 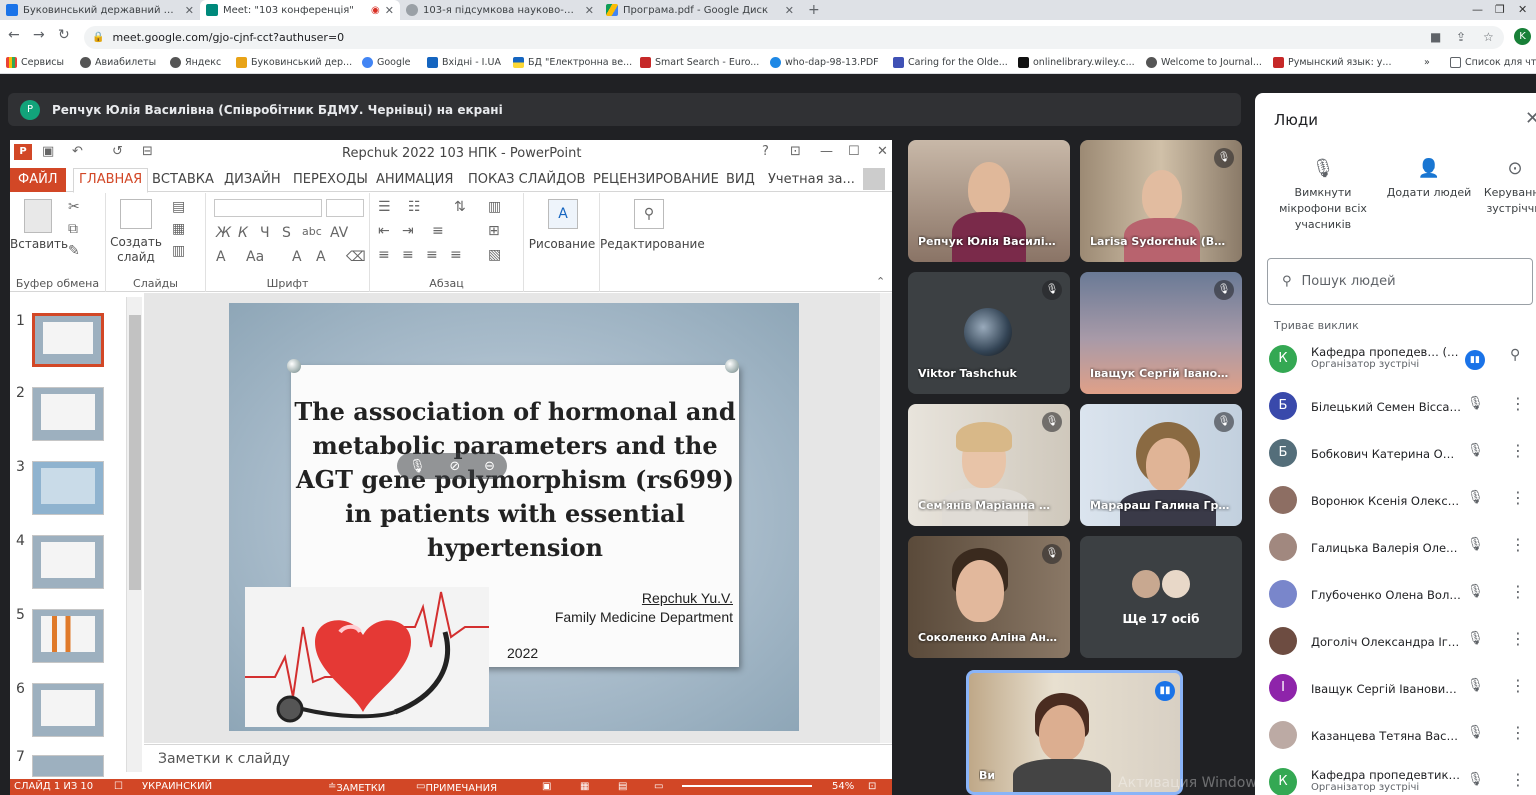 I want to click on bookmark-item: Вхідні - I.UA, so click(x=464, y=62).